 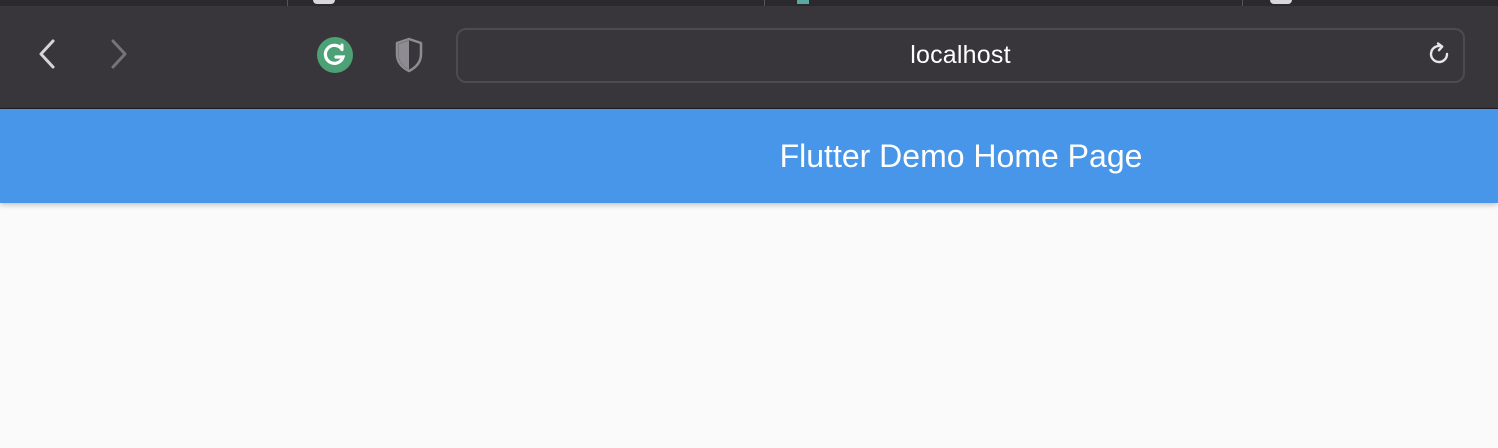 I want to click on reload-icon, so click(x=1439, y=56).